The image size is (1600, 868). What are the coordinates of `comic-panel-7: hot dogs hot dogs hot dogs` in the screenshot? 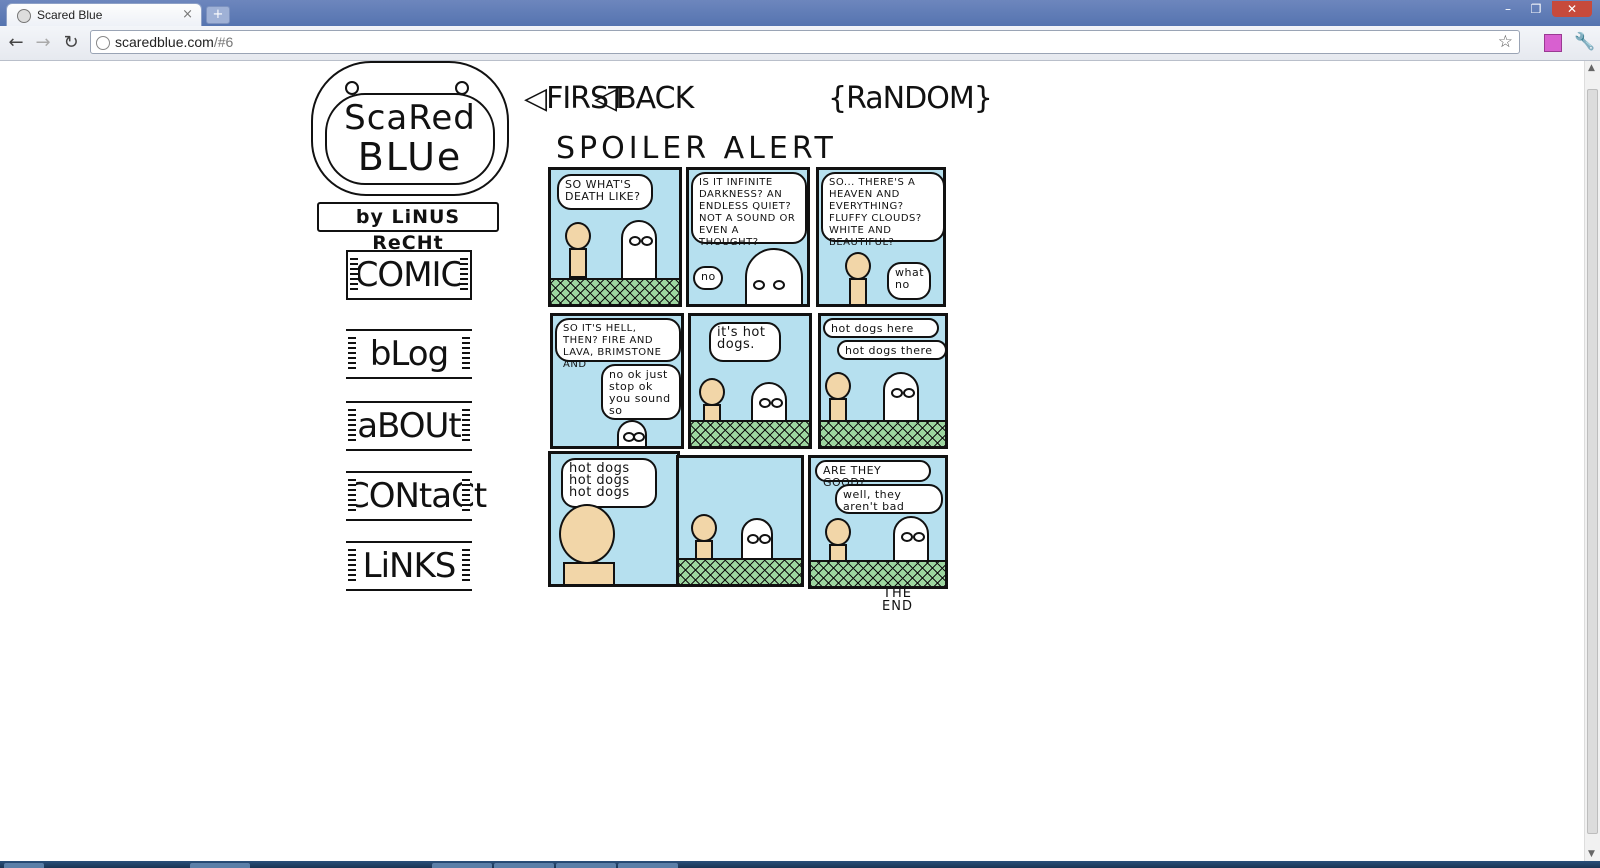 It's located at (614, 519).